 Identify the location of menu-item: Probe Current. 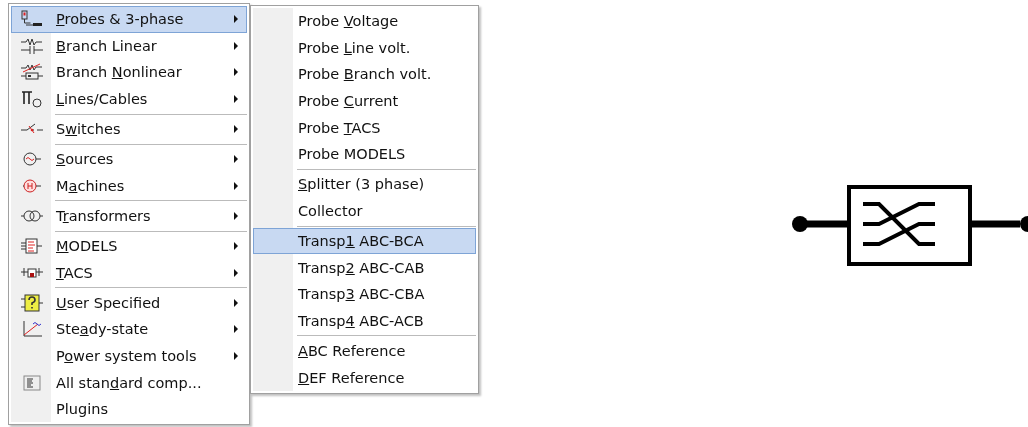
(364, 101).